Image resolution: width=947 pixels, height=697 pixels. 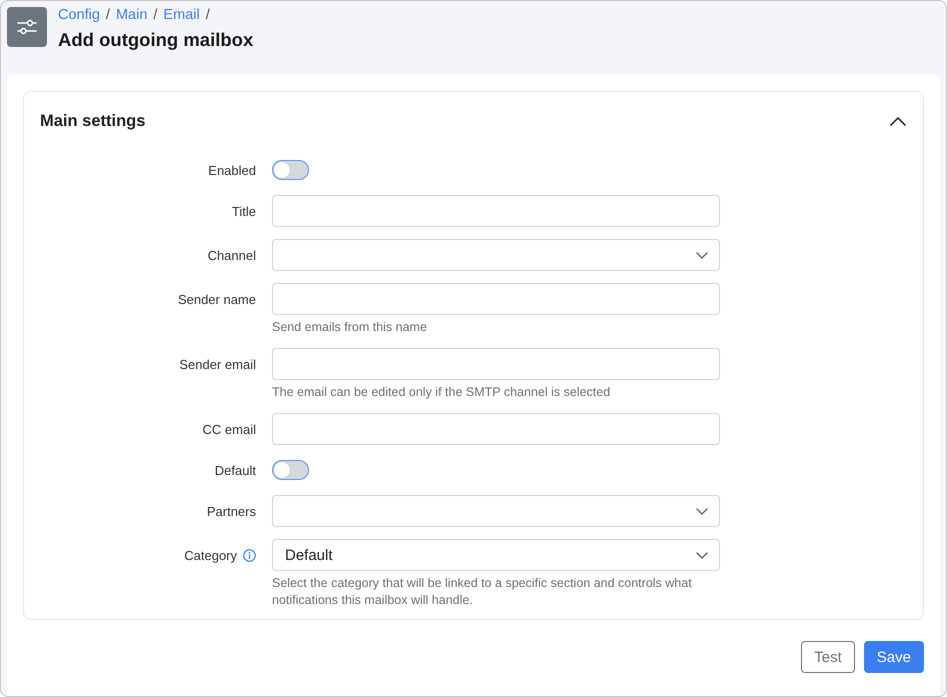 What do you see at coordinates (217, 299) in the screenshot?
I see `field-label: Sender name` at bounding box center [217, 299].